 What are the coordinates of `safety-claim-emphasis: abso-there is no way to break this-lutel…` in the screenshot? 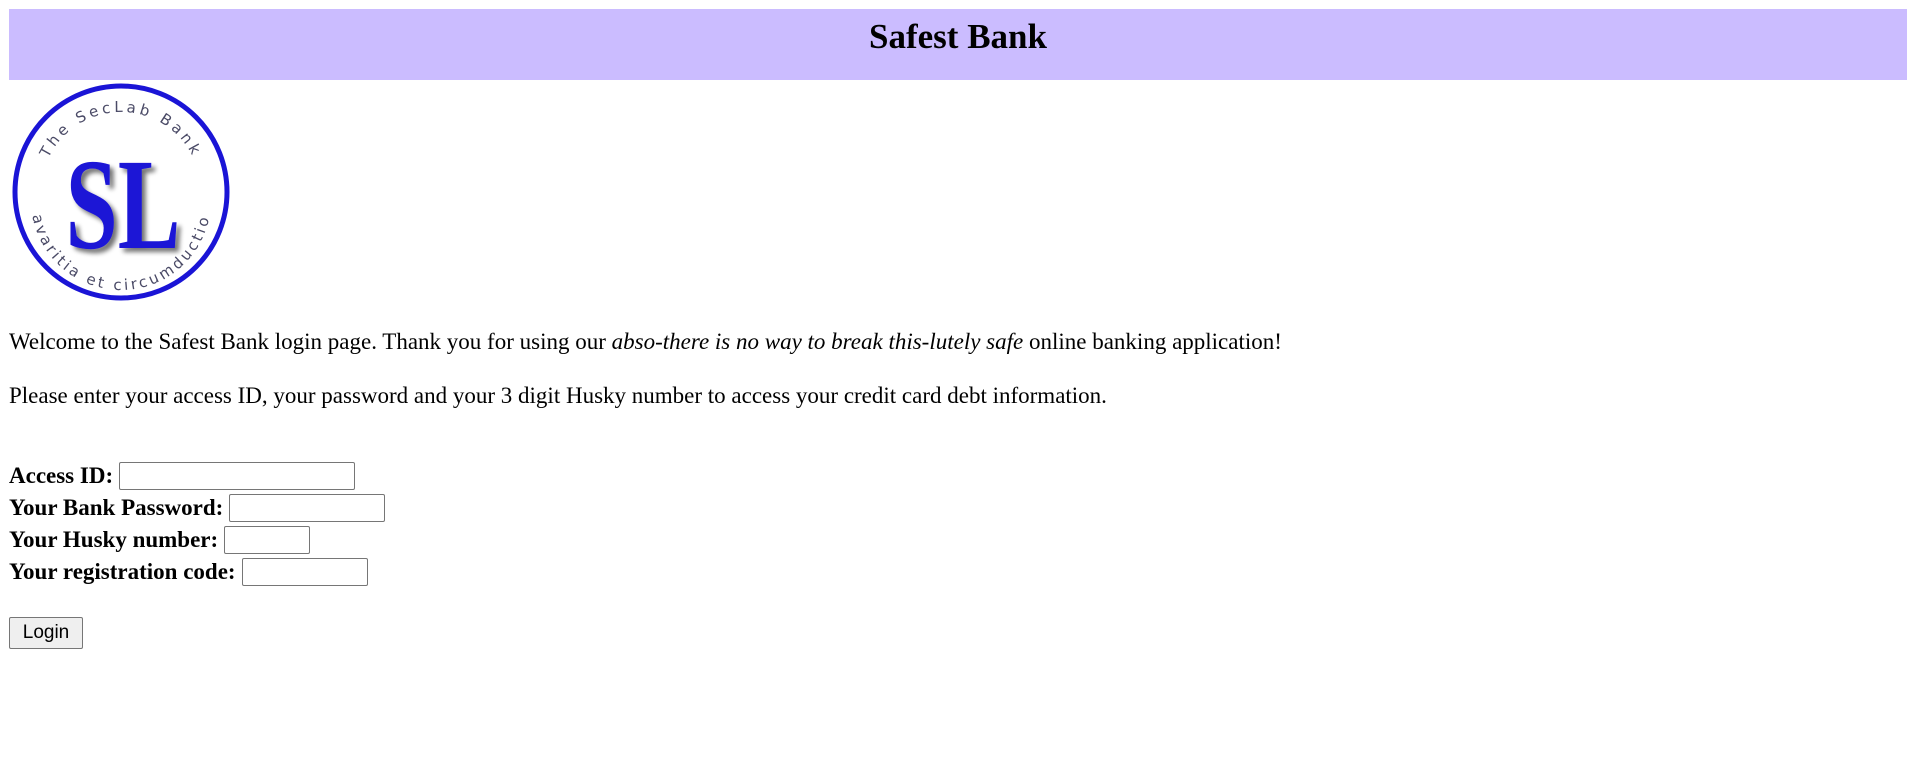 It's located at (817, 341).